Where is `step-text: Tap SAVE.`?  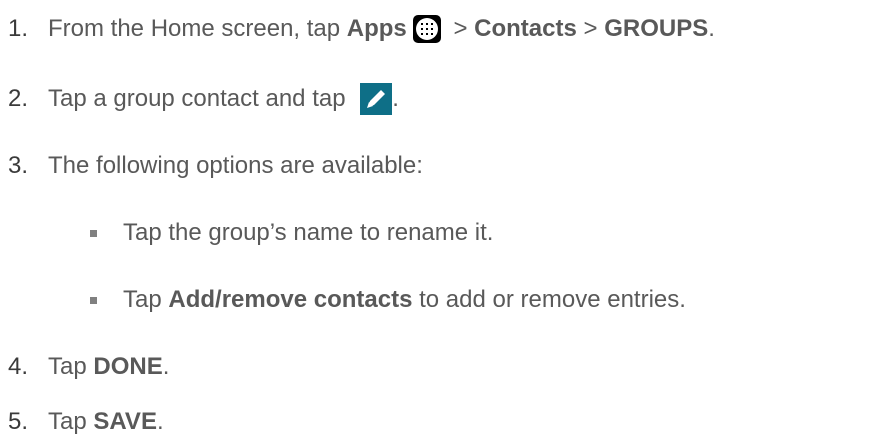 step-text: Tap SAVE. is located at coordinates (106, 422).